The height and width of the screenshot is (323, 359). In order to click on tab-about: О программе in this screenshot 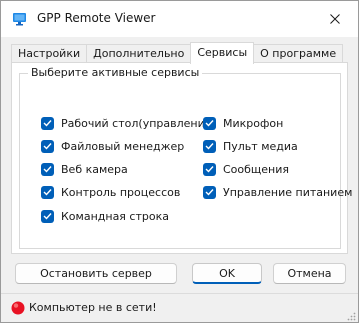, I will do `click(298, 53)`.